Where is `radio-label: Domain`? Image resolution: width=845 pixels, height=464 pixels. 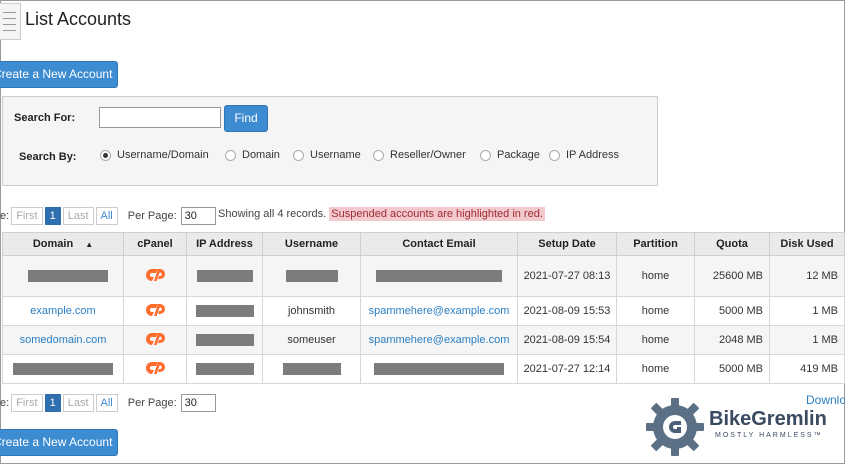
radio-label: Domain is located at coordinates (261, 155).